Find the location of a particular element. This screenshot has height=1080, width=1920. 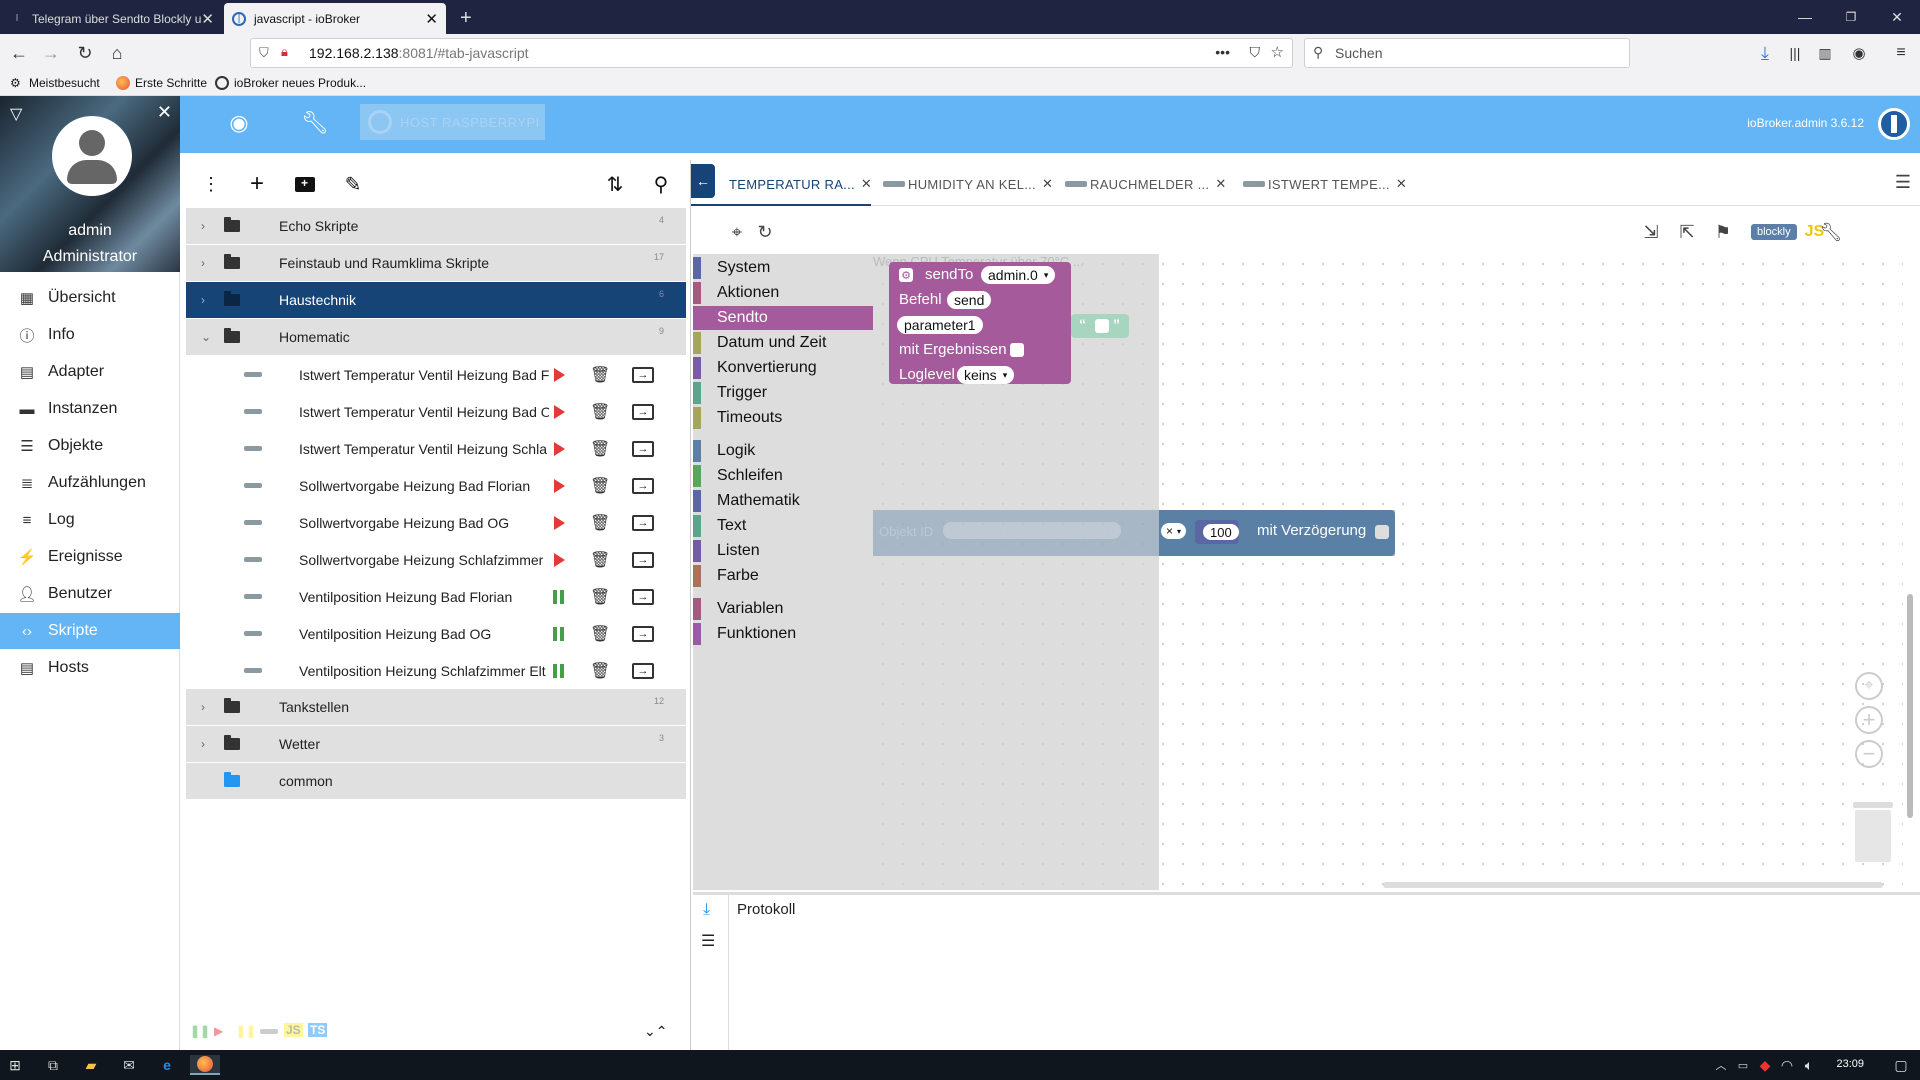

condition-block: × ▾ 100 mit Verzögerung is located at coordinates (1277, 533).